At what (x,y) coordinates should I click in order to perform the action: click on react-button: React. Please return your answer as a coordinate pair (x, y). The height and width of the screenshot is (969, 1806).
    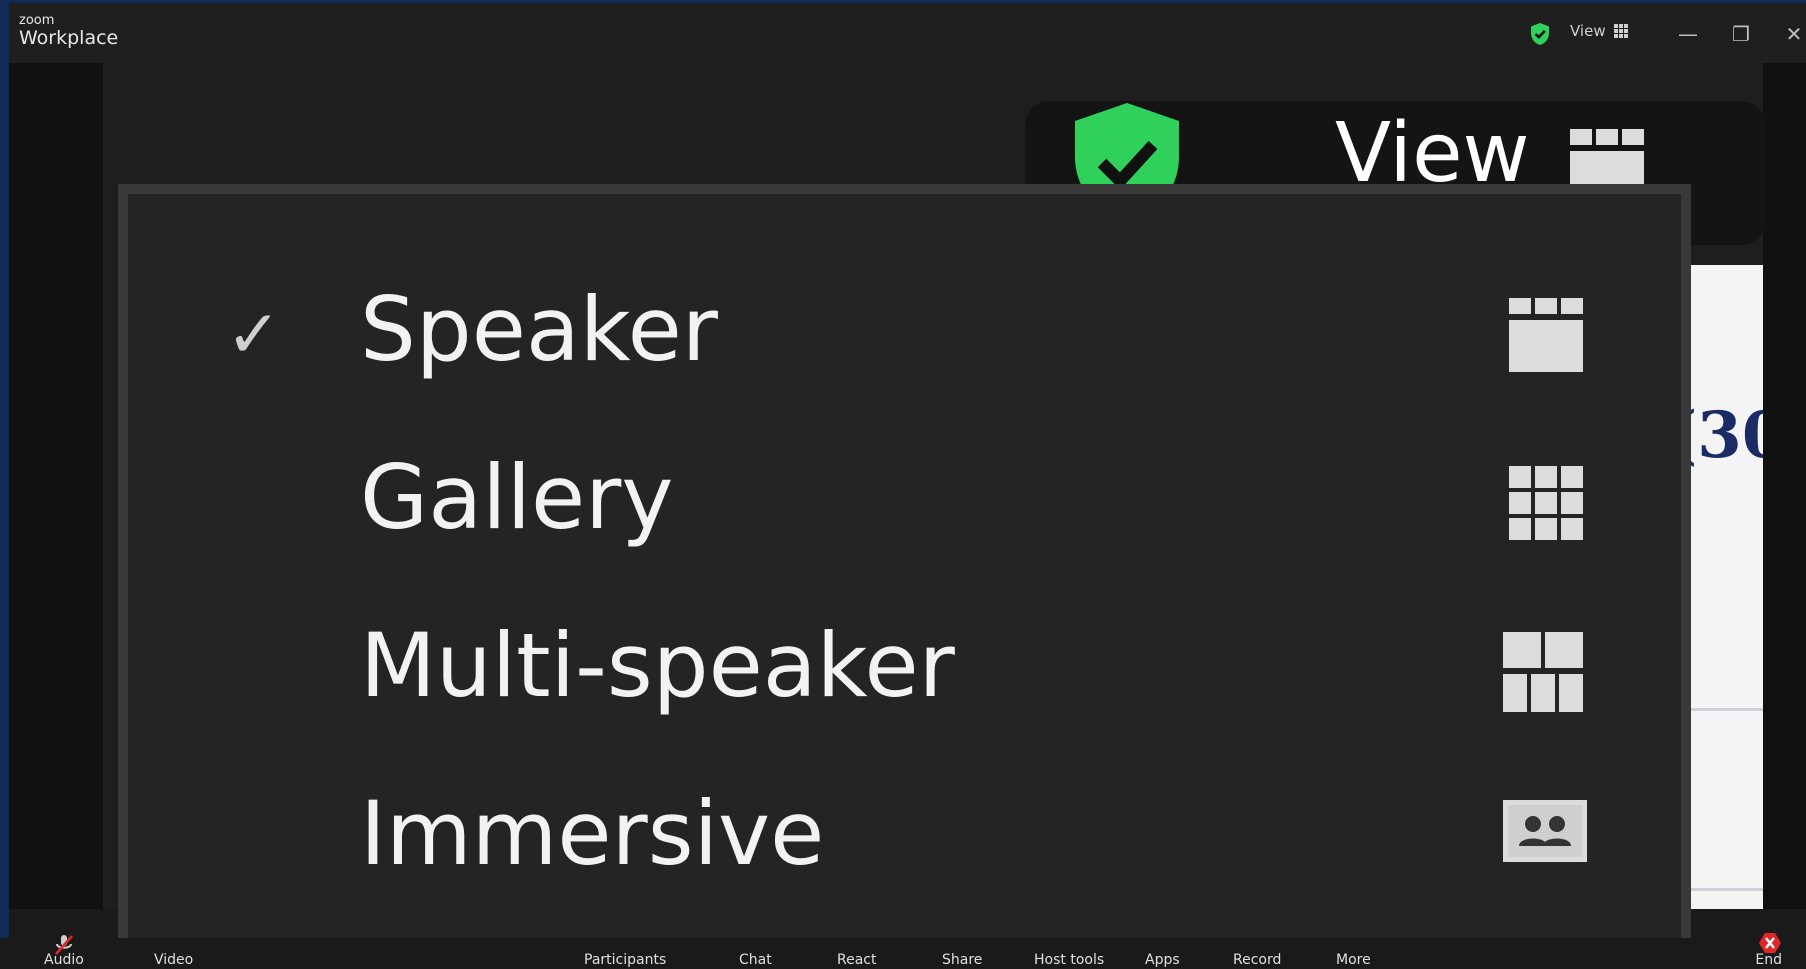
    Looking at the image, I should click on (856, 960).